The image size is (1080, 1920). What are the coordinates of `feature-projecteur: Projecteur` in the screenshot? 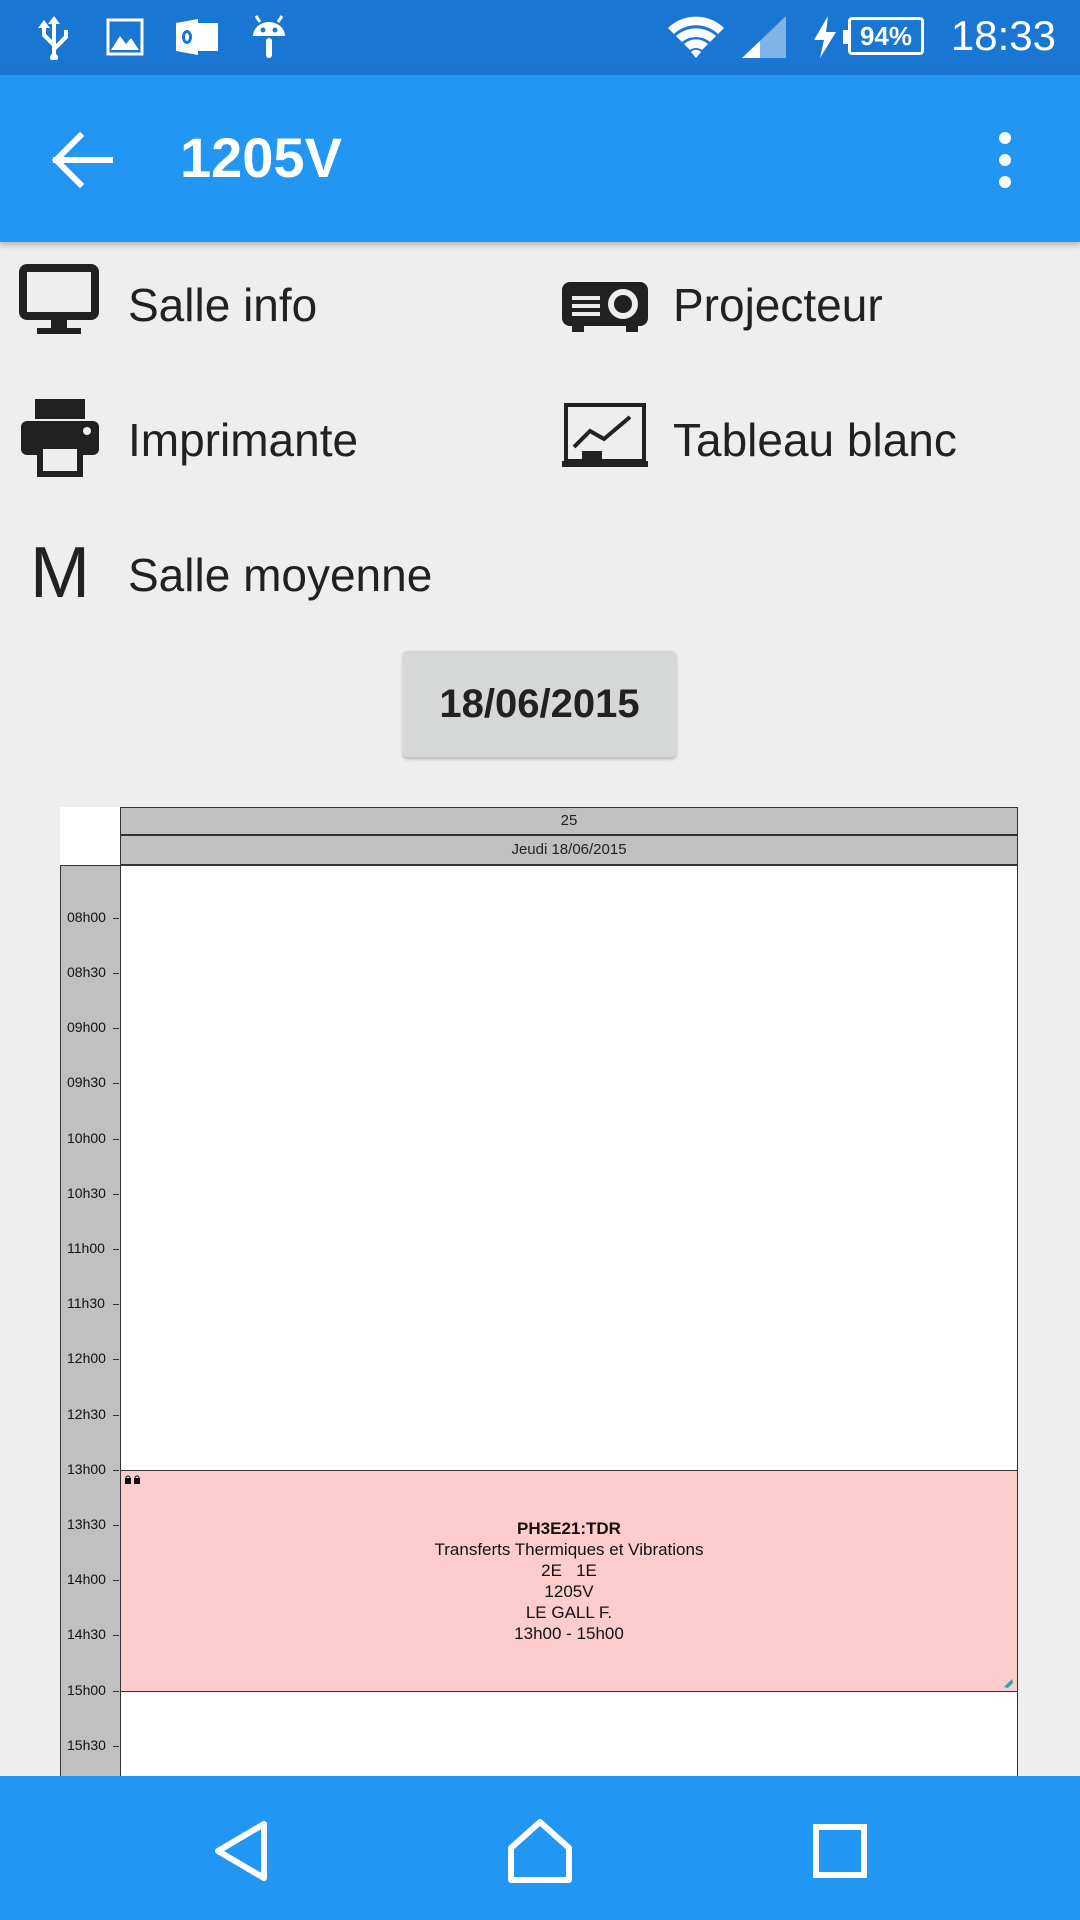 It's located at (800, 303).